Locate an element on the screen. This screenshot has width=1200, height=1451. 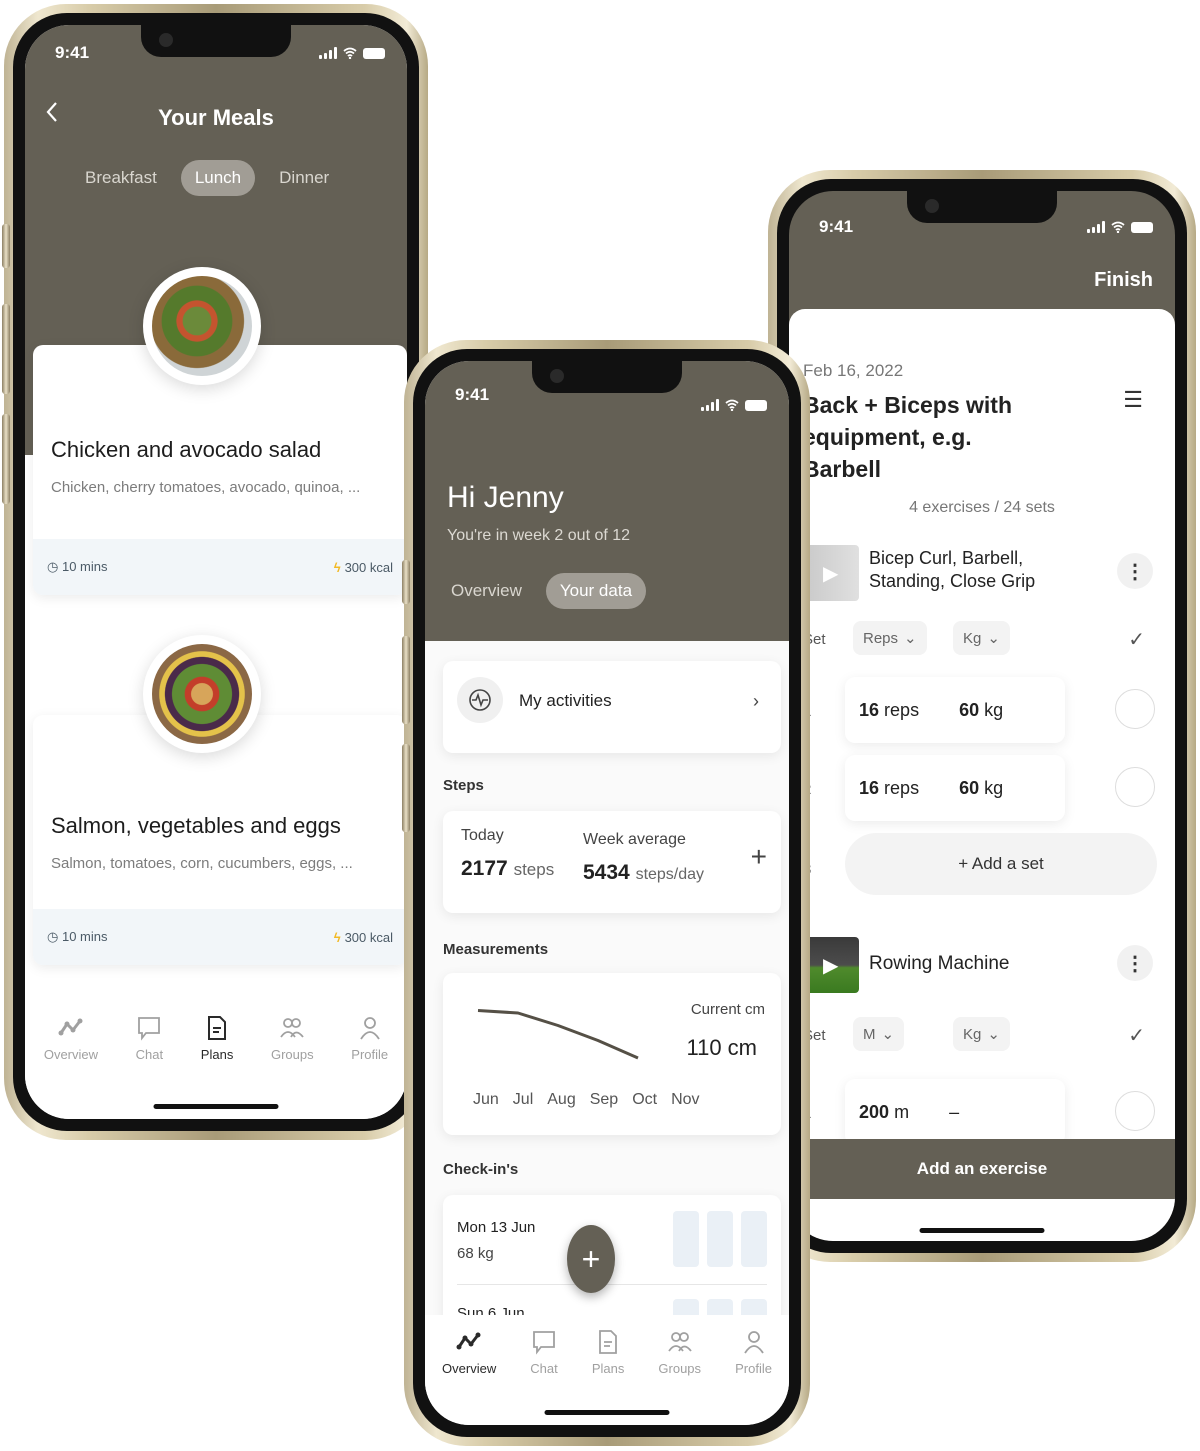
chat-bubble-icon is located at coordinates (149, 1029).